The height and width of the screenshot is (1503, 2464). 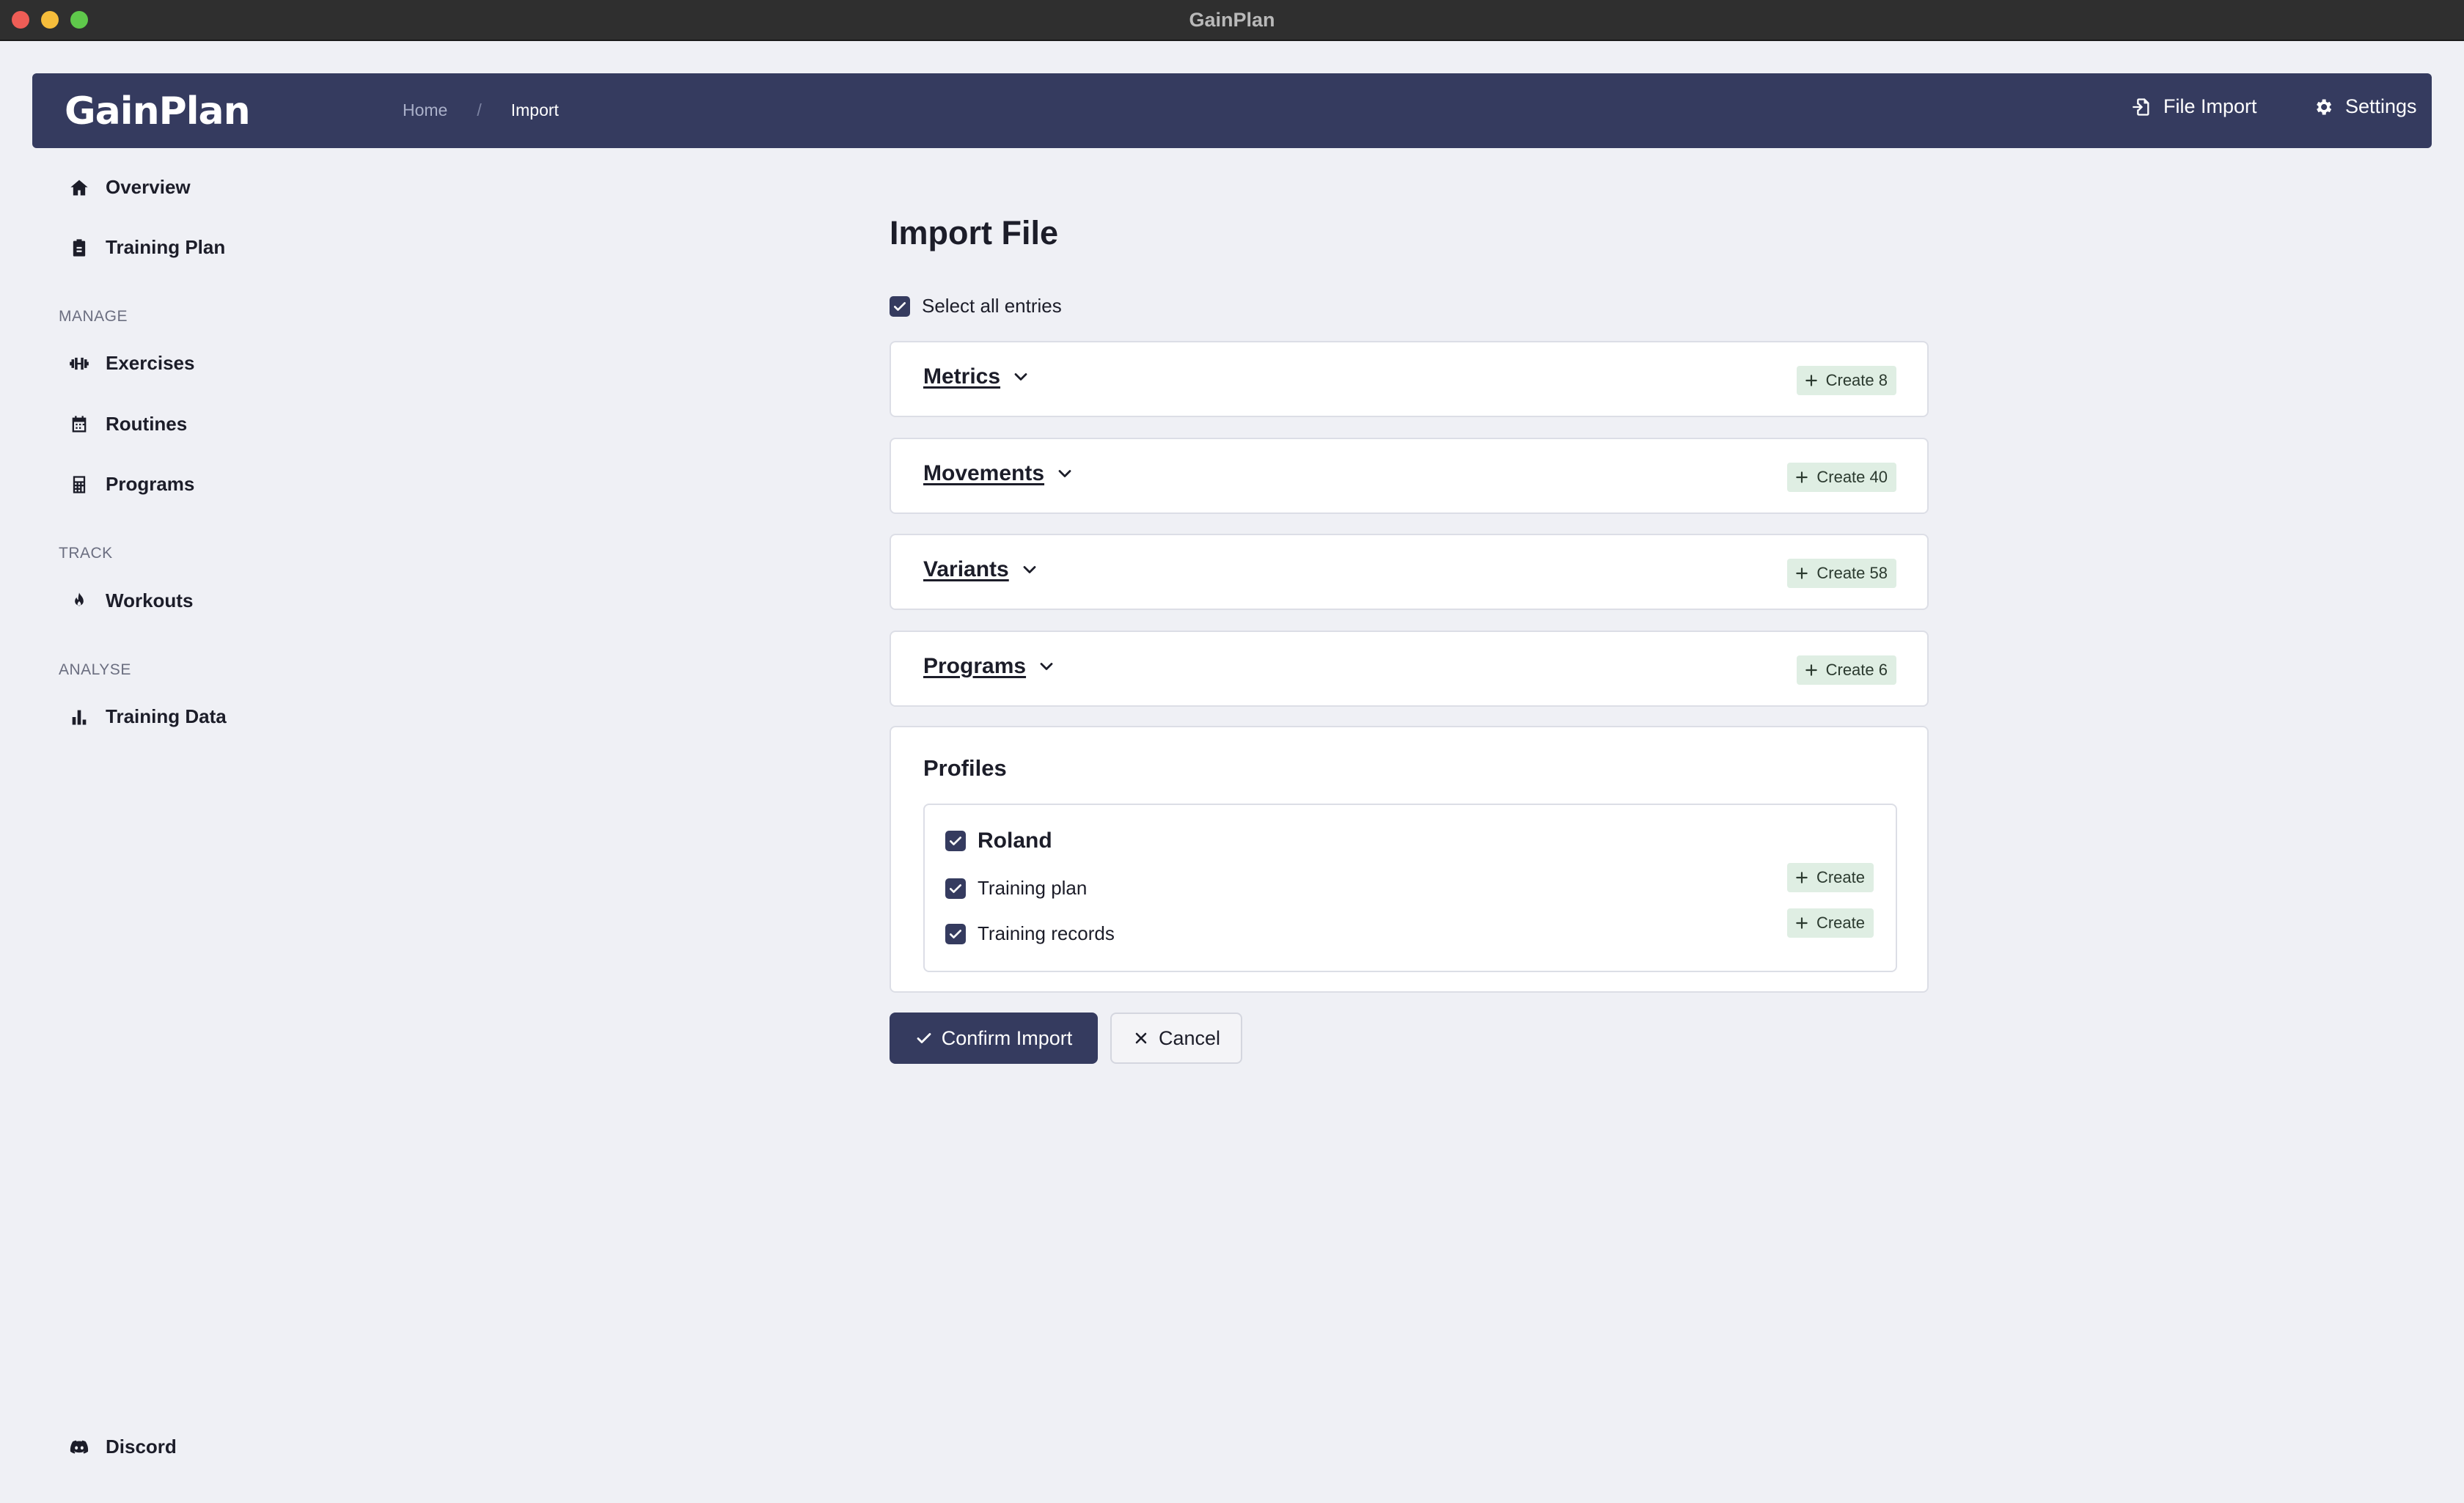 What do you see at coordinates (1409, 476) in the screenshot?
I see `section-card-movements: Movements Create 40` at bounding box center [1409, 476].